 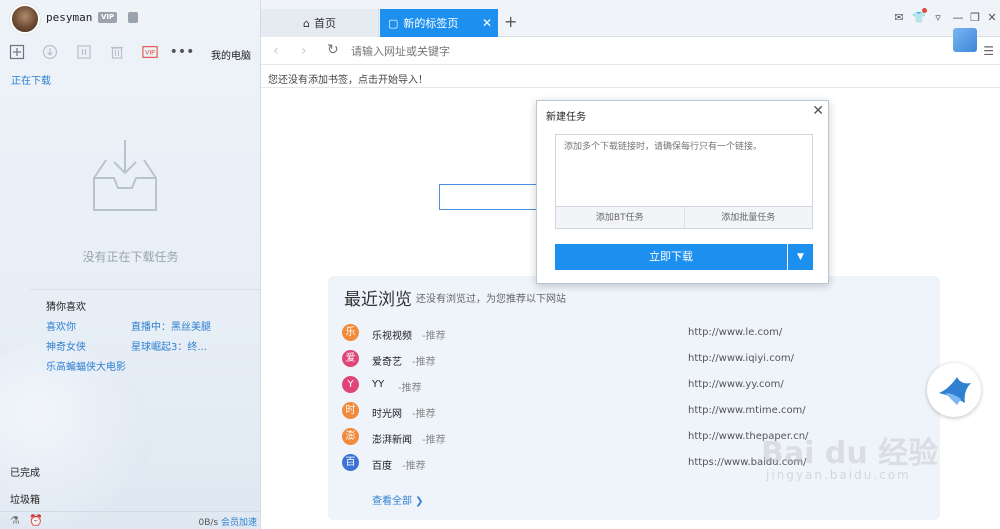 What do you see at coordinates (125, 175) in the screenshot?
I see `inbox-icon` at bounding box center [125, 175].